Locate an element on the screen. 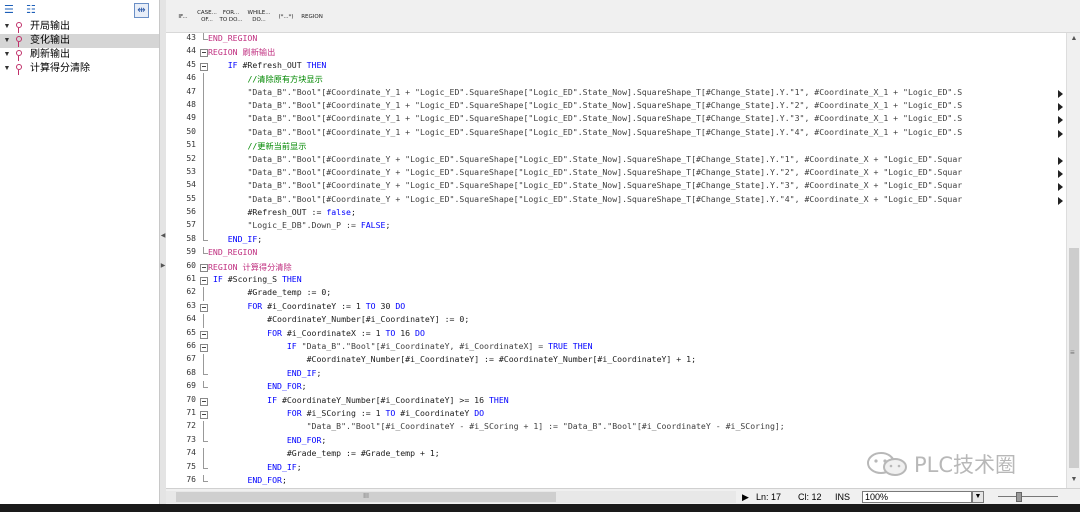  code-line: 51 //更新当前显示 is located at coordinates (616, 147).